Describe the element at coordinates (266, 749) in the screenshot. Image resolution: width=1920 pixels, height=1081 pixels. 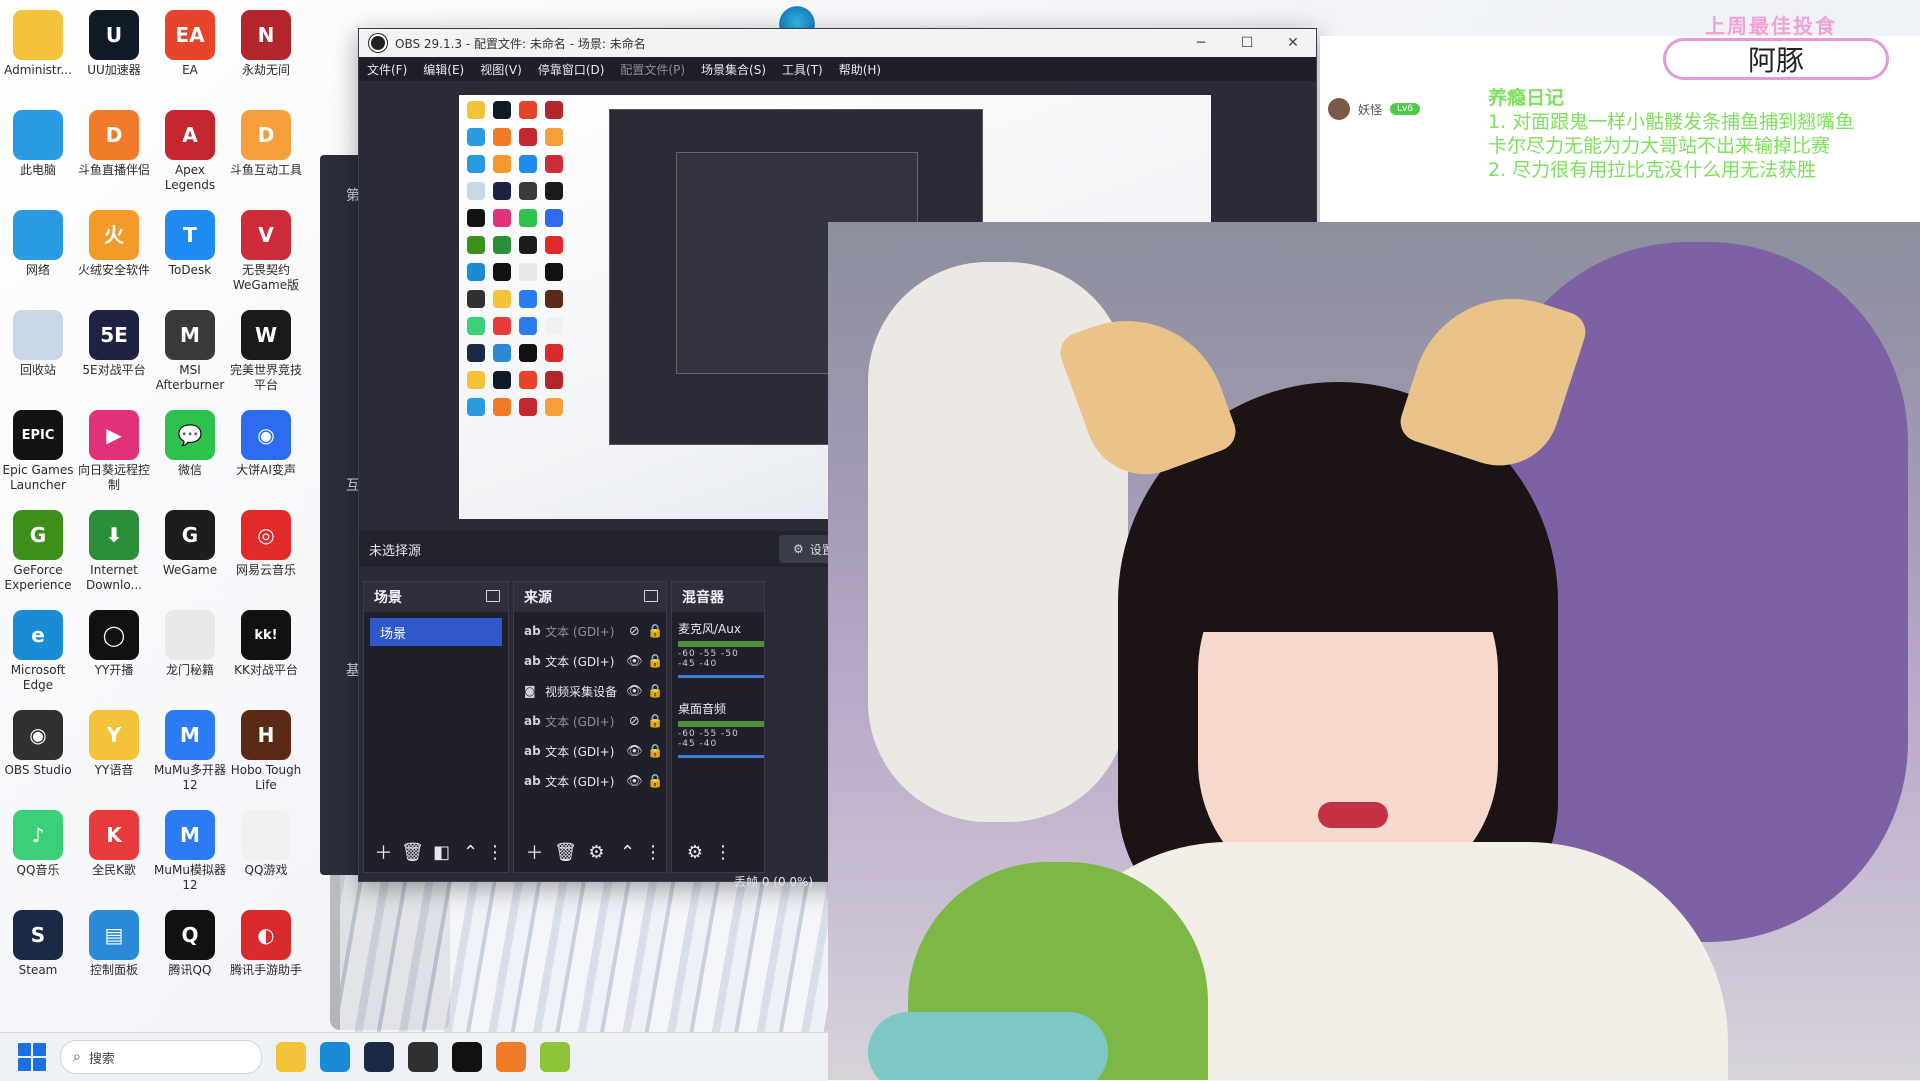
I see `desktop-icon: H Hobo Tough Life` at that location.